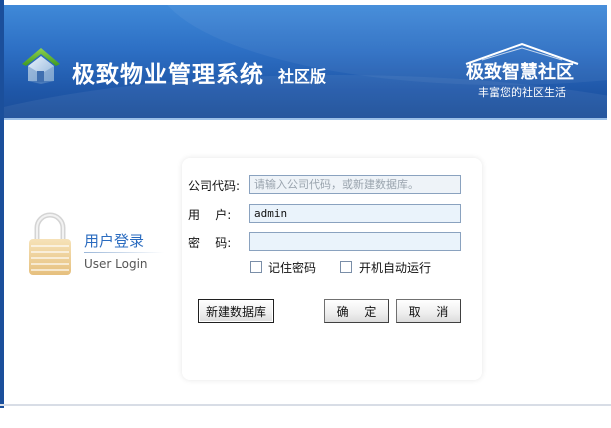 Image resolution: width=611 pixels, height=428 pixels. What do you see at coordinates (292, 267) in the screenshot?
I see `remember-password-label: 记住密码` at bounding box center [292, 267].